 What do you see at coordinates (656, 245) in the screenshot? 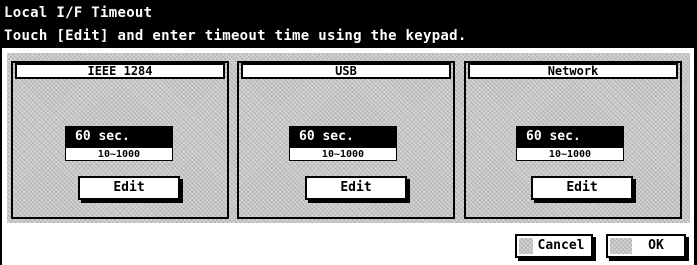
I see `ok-button-label: OK` at bounding box center [656, 245].